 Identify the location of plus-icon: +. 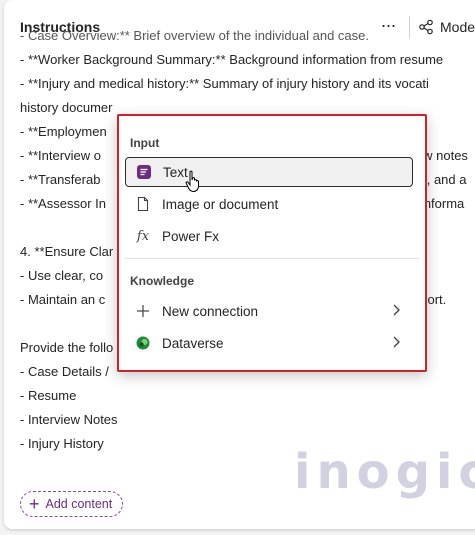
(34, 504).